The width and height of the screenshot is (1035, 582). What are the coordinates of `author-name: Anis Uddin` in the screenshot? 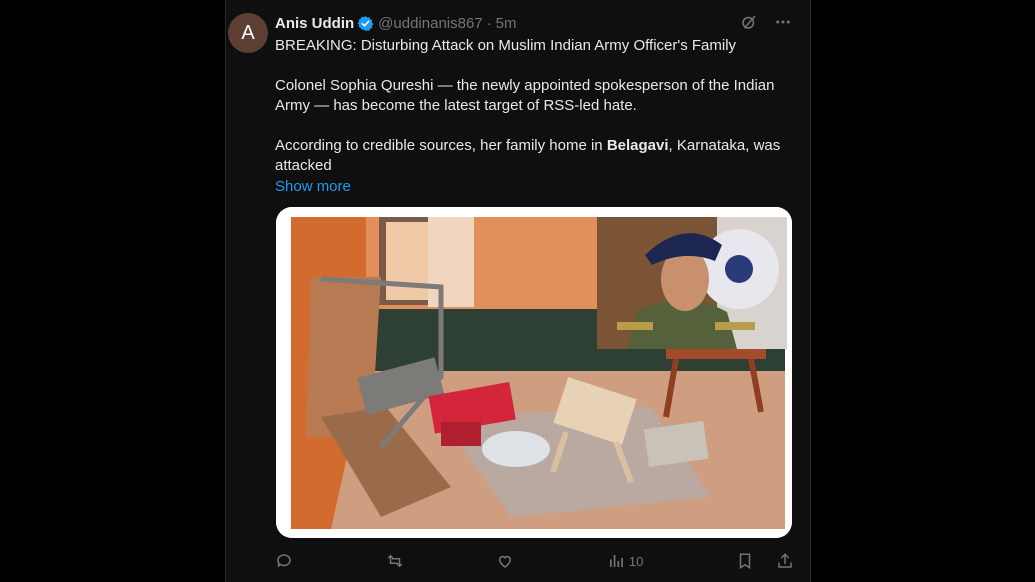 It's located at (314, 23).